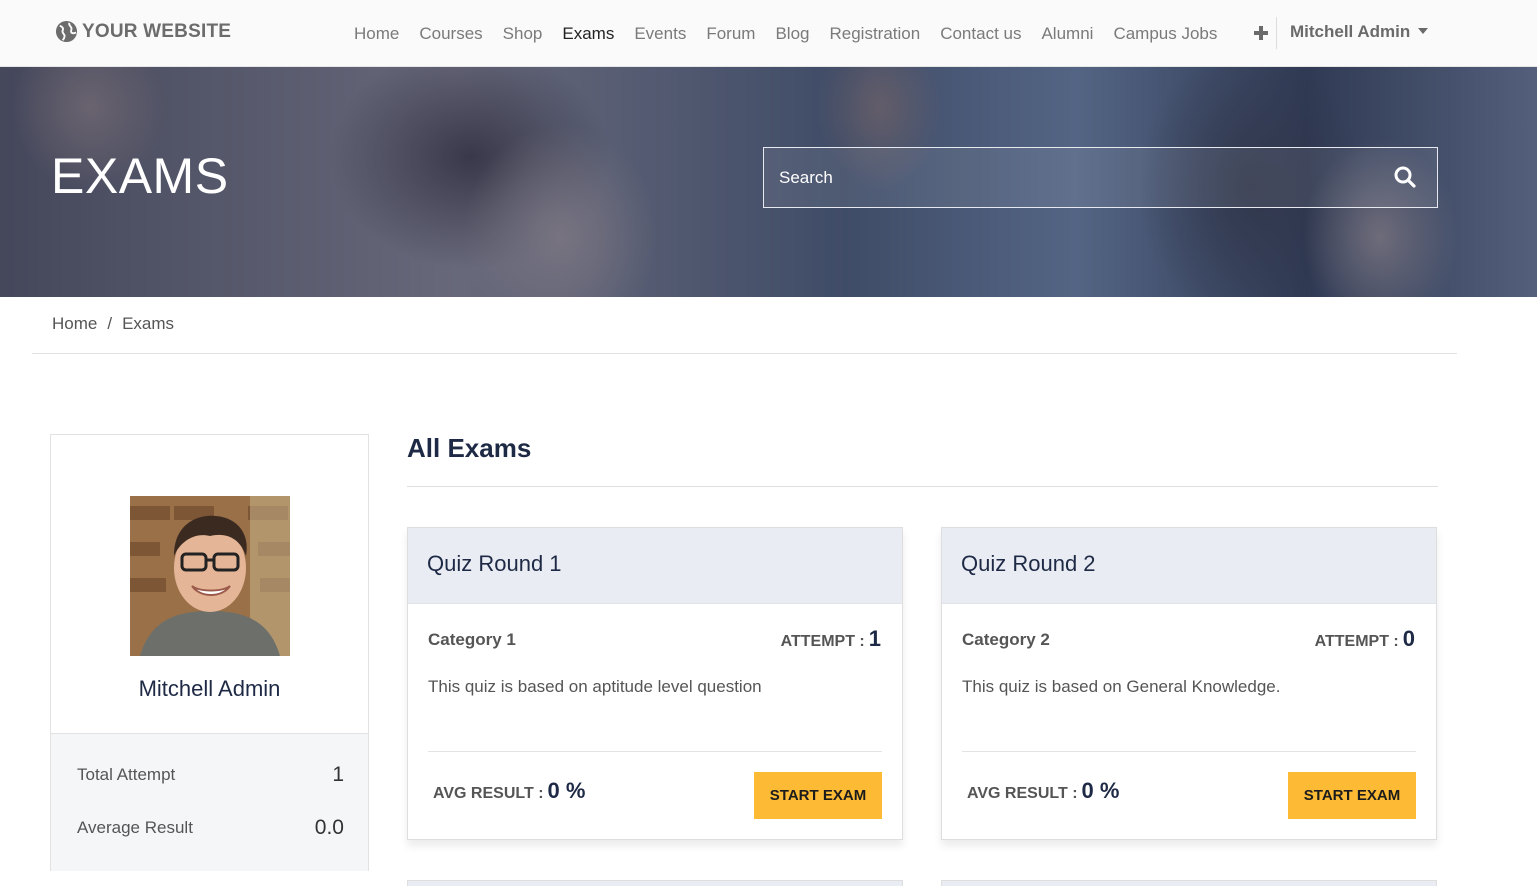 The height and width of the screenshot is (886, 1537). I want to click on nav-link-alumni: Alumni, so click(1067, 34).